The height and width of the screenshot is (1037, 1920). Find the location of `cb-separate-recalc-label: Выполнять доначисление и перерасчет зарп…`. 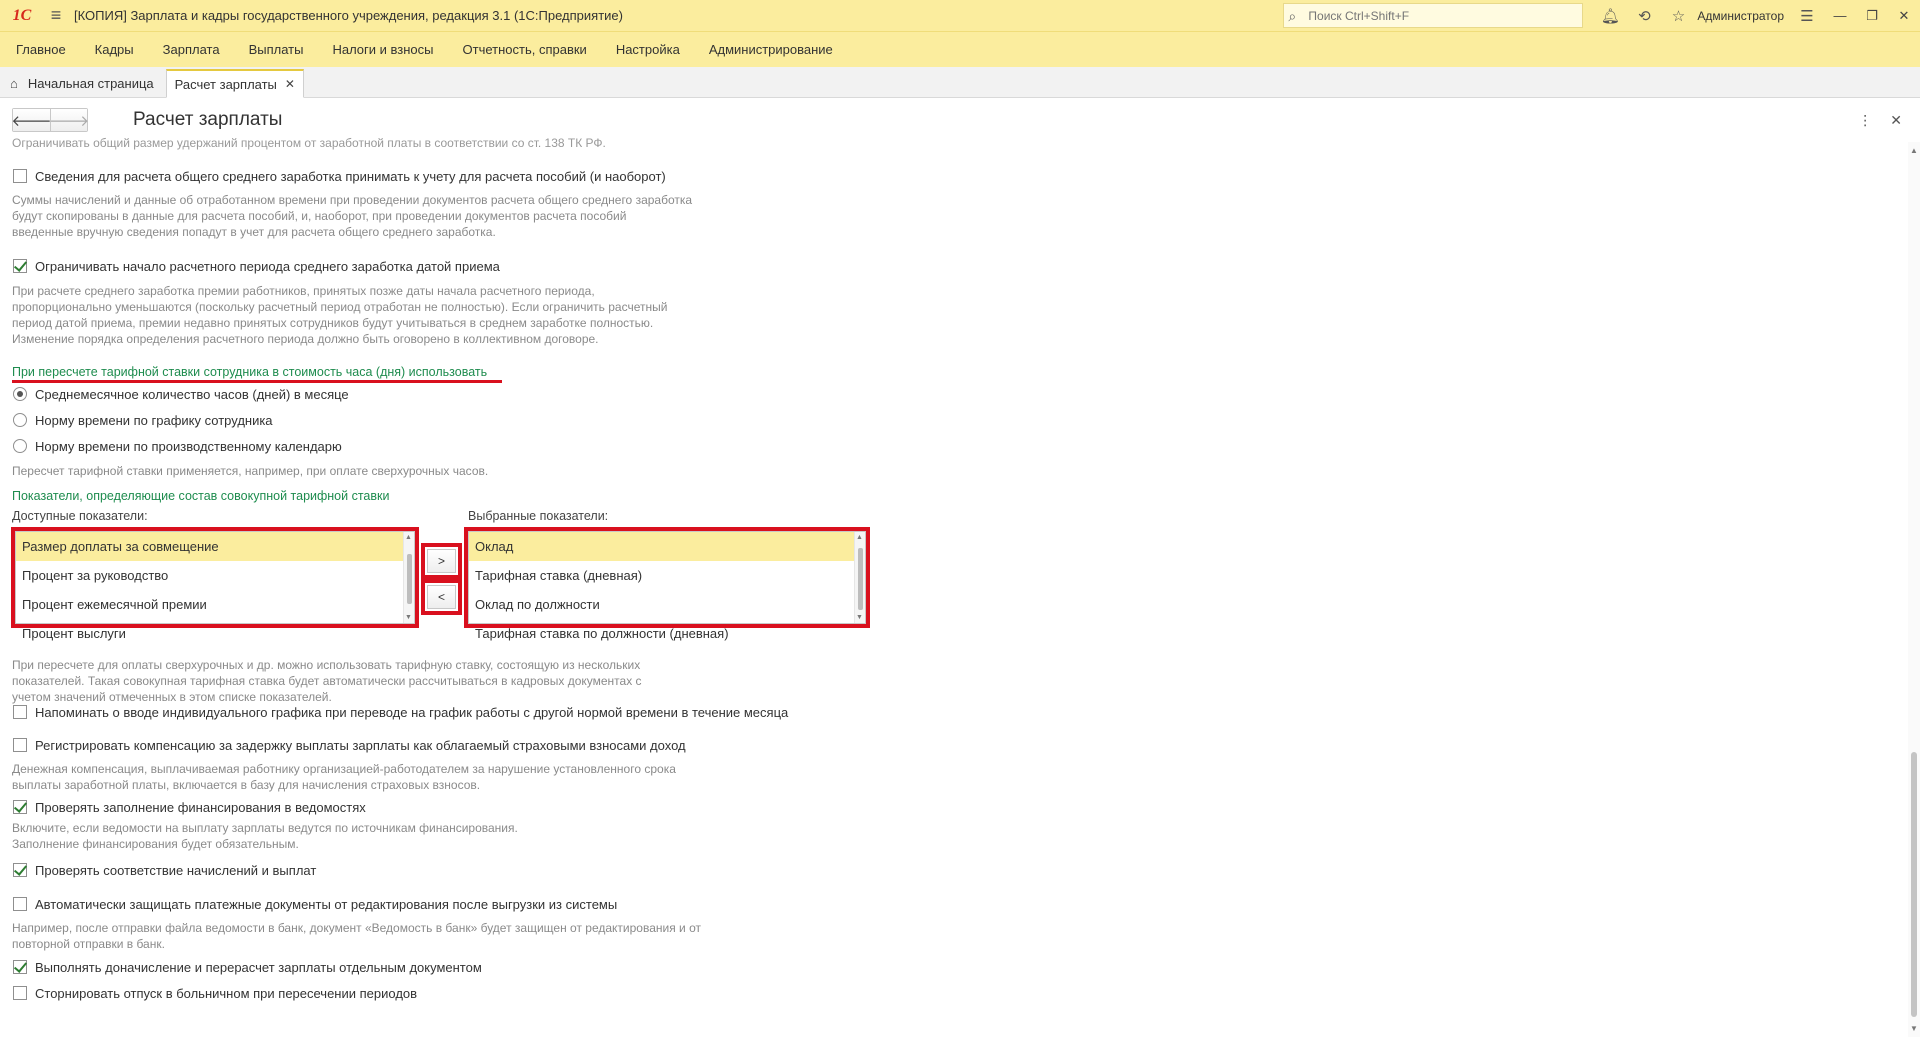

cb-separate-recalc-label: Выполнять доначисление и перерасчет зарп… is located at coordinates (258, 967).